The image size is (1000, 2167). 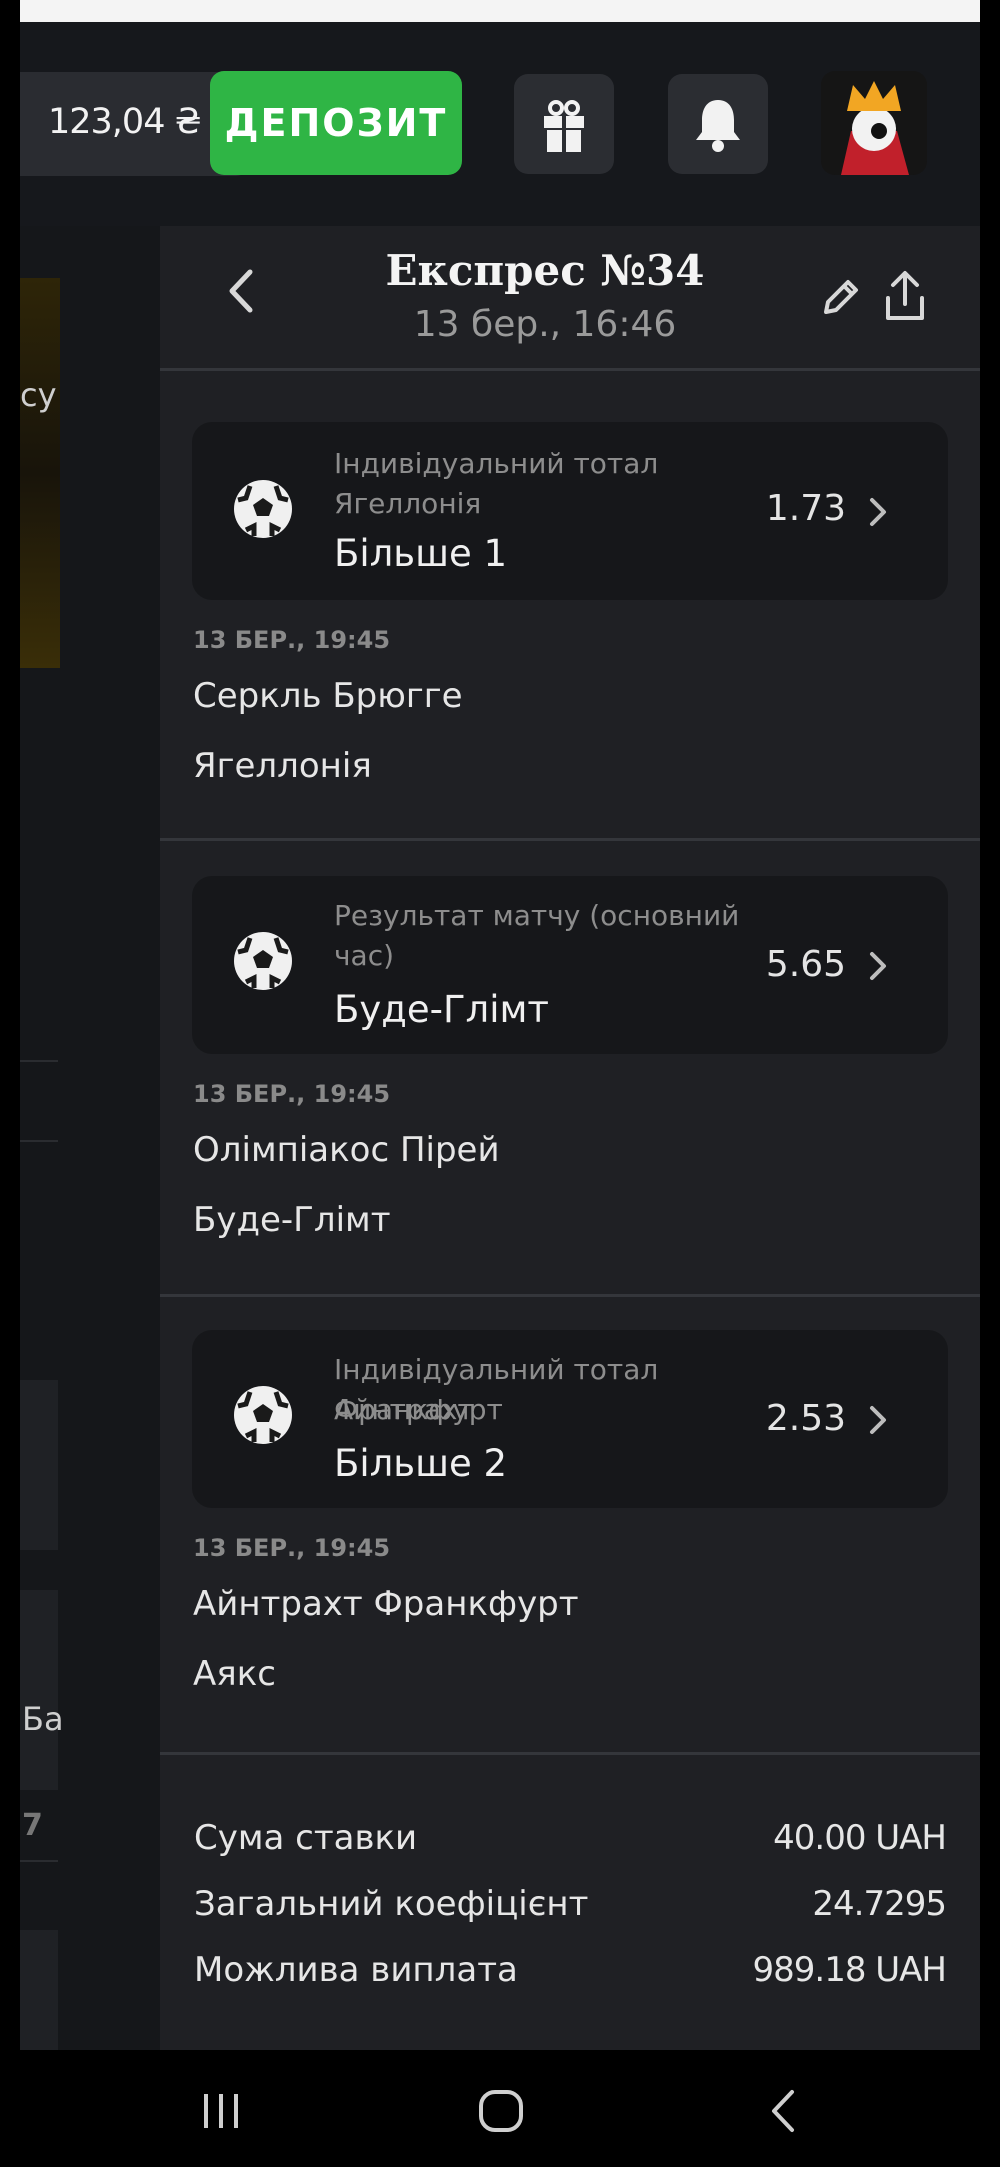 I want to click on ticket-datetime: 13 бер., 16:46, so click(x=545, y=324).